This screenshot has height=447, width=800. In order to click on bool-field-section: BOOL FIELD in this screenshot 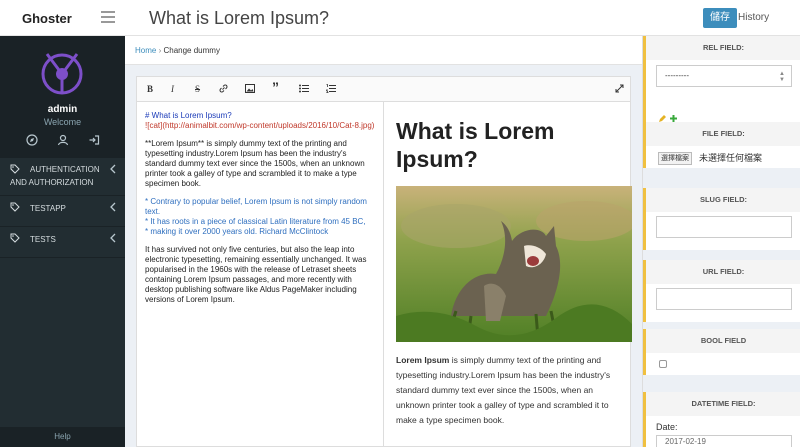, I will do `click(721, 352)`.